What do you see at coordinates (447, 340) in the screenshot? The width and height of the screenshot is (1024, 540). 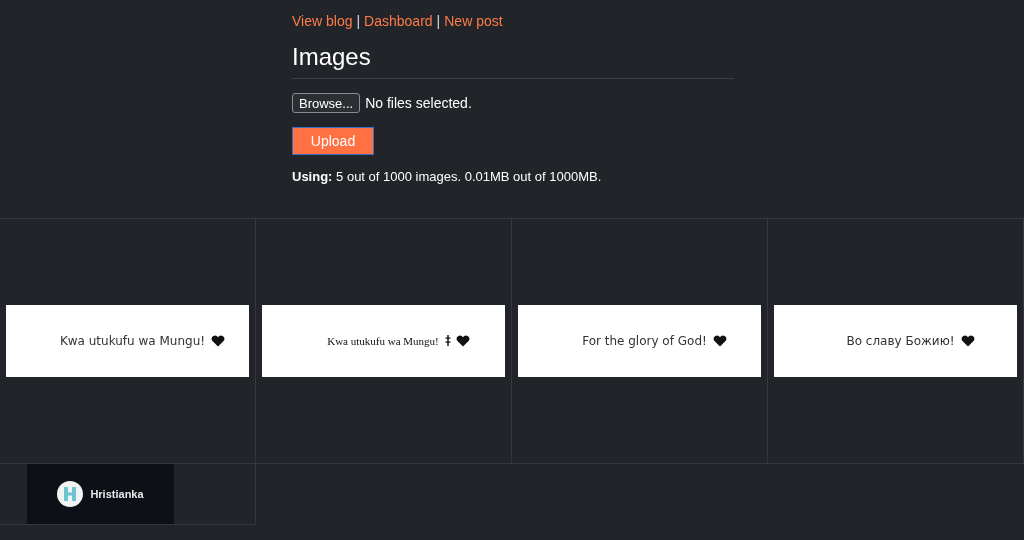 I see `cross-icon` at bounding box center [447, 340].